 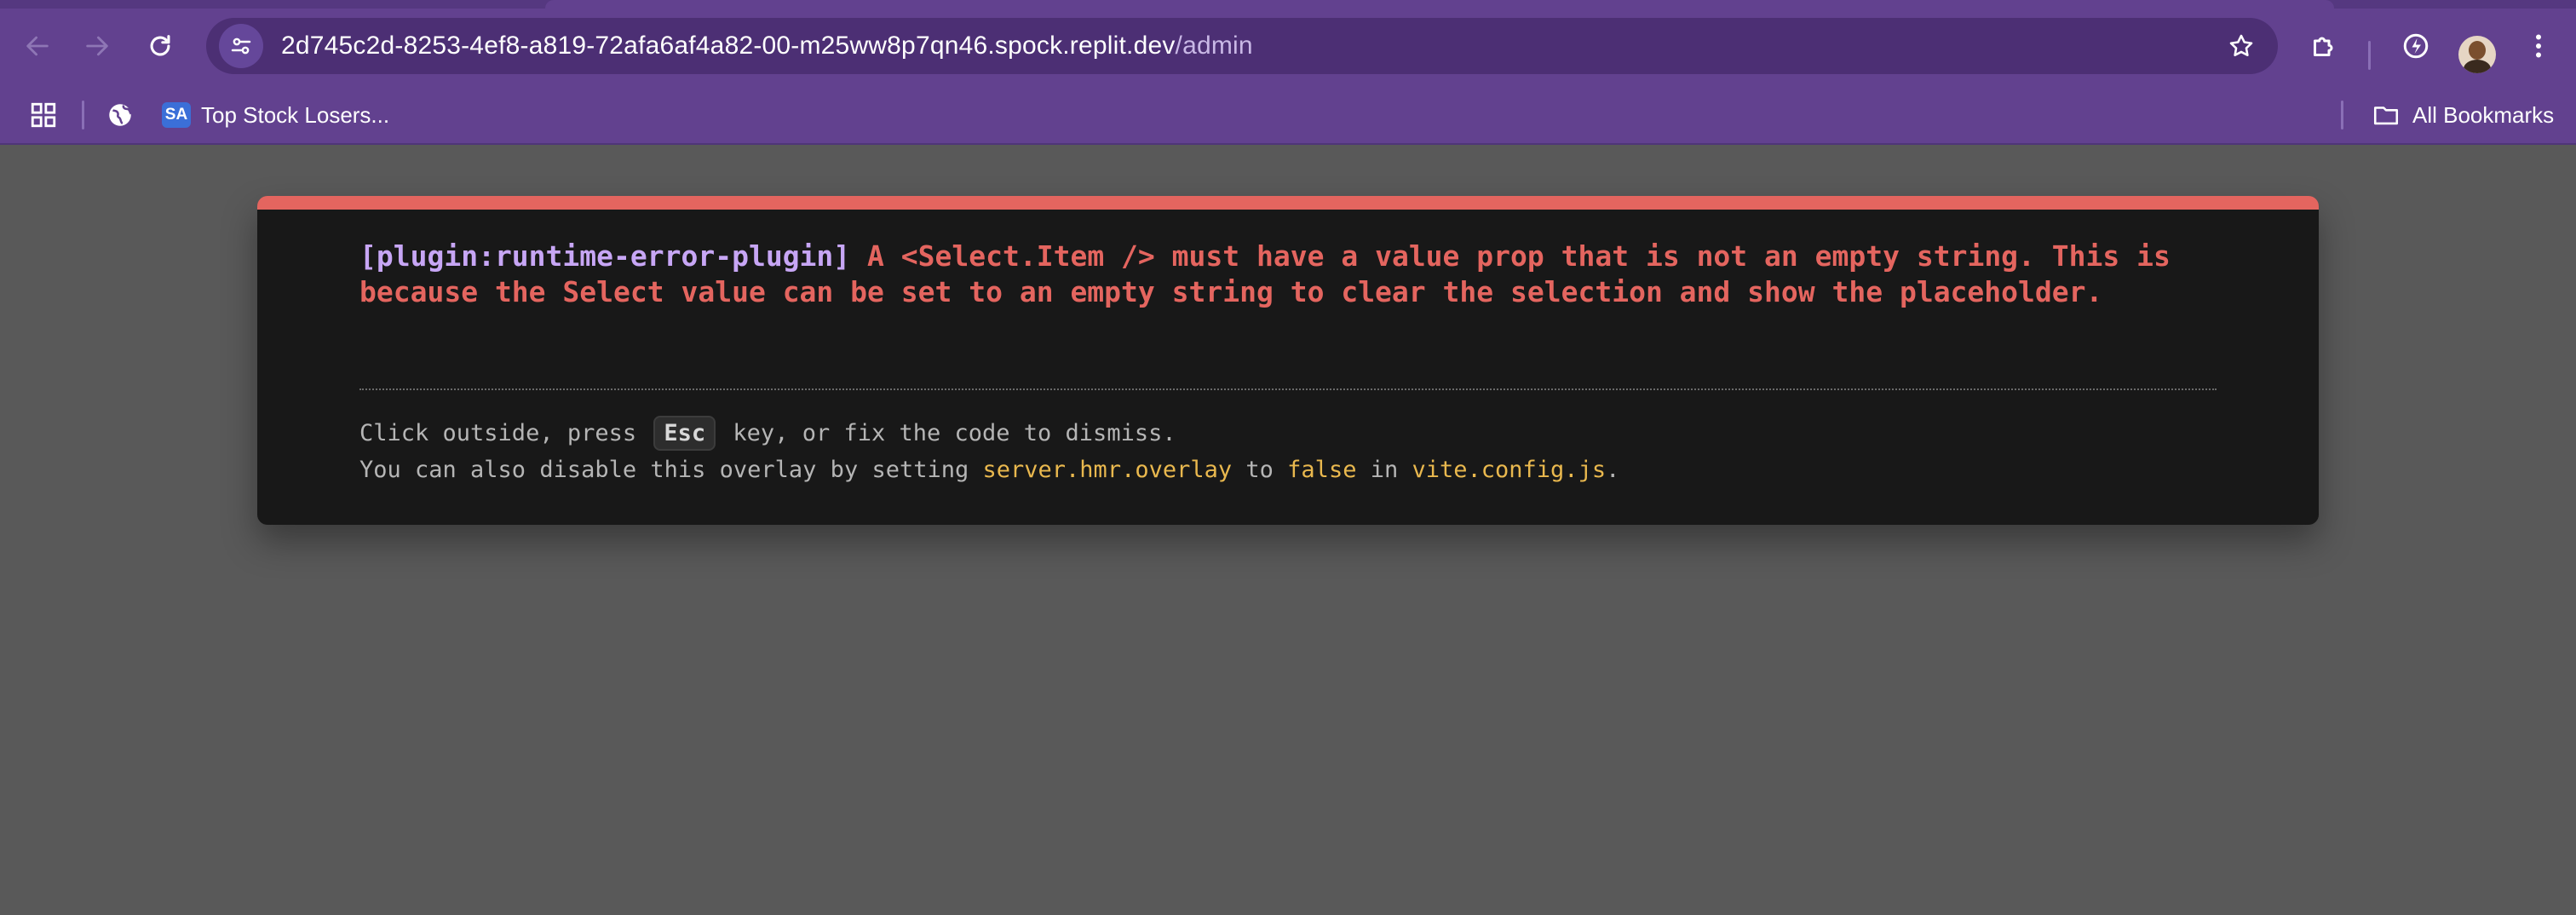 I want to click on menu-button, so click(x=2539, y=46).